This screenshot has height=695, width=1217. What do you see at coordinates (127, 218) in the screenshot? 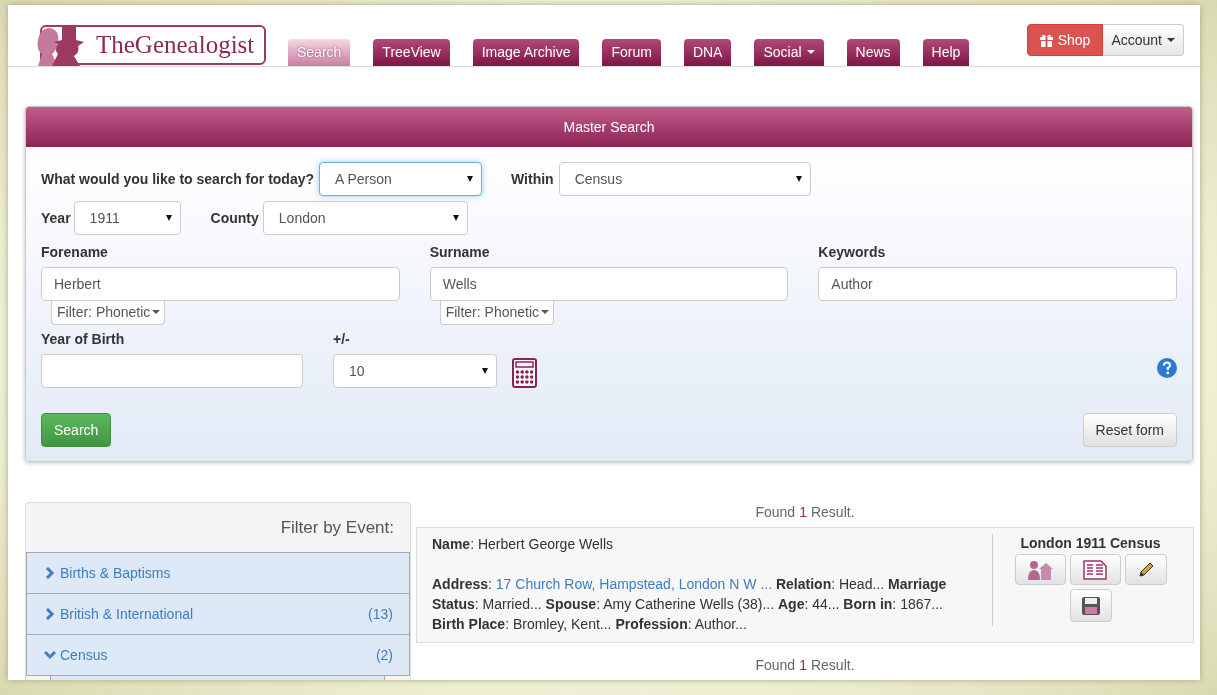
I see `year-select: 1911` at bounding box center [127, 218].